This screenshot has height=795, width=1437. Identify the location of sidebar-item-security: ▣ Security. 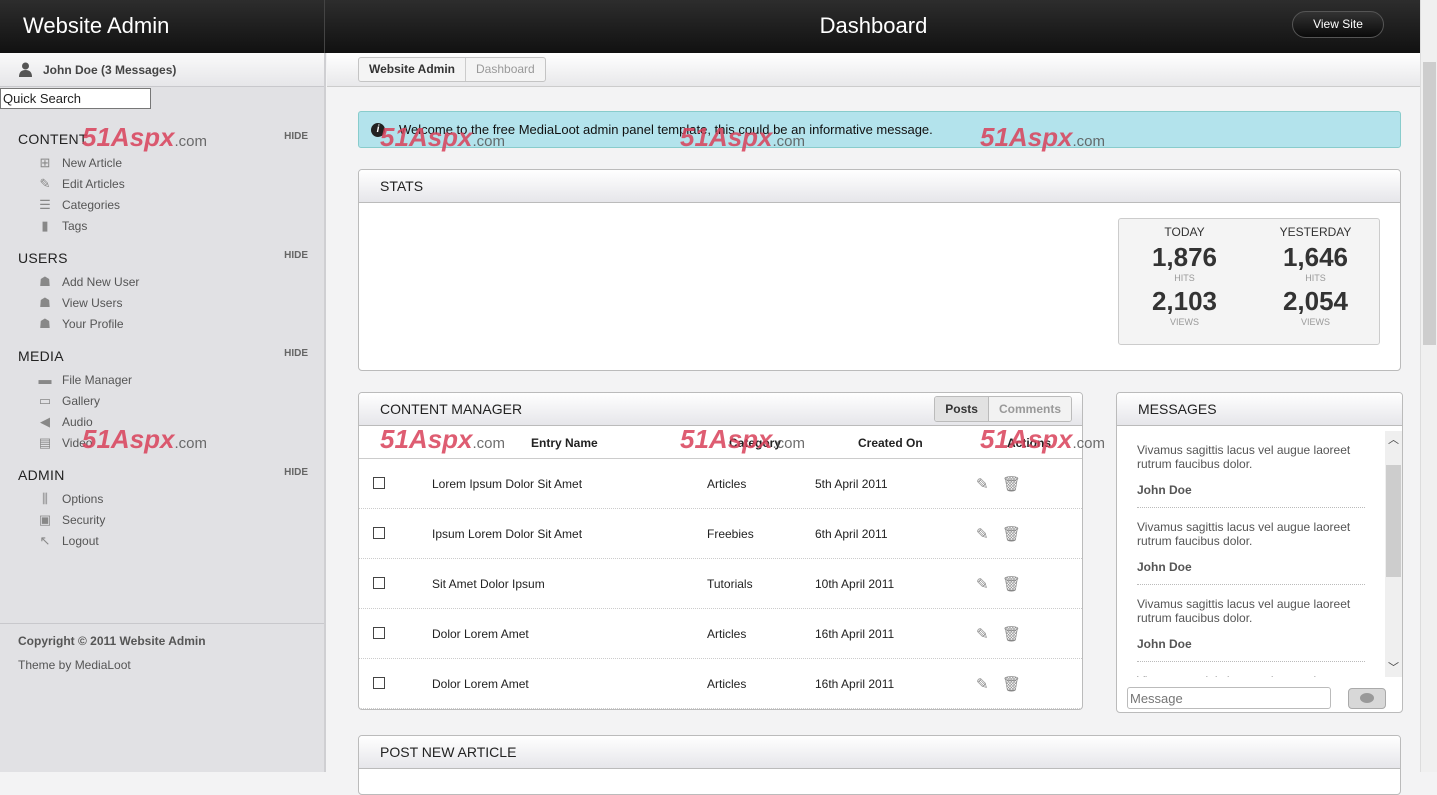
(163, 523).